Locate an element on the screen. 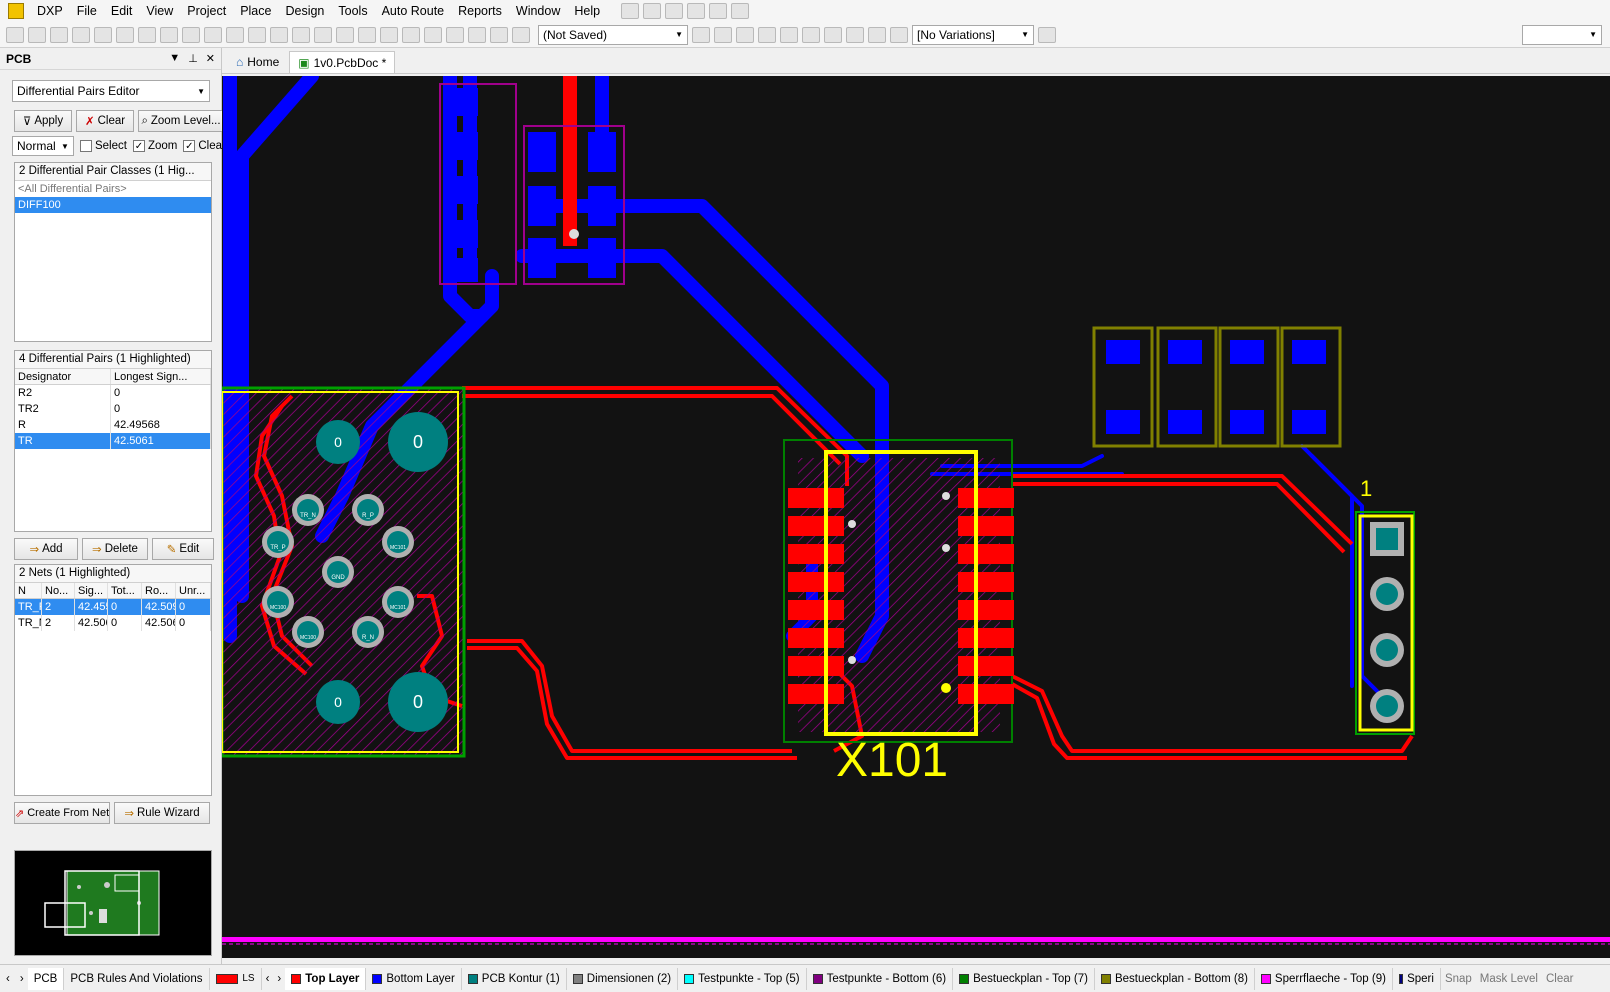 The image size is (1610, 992). interactive-route-icon is located at coordinates (630, 11).